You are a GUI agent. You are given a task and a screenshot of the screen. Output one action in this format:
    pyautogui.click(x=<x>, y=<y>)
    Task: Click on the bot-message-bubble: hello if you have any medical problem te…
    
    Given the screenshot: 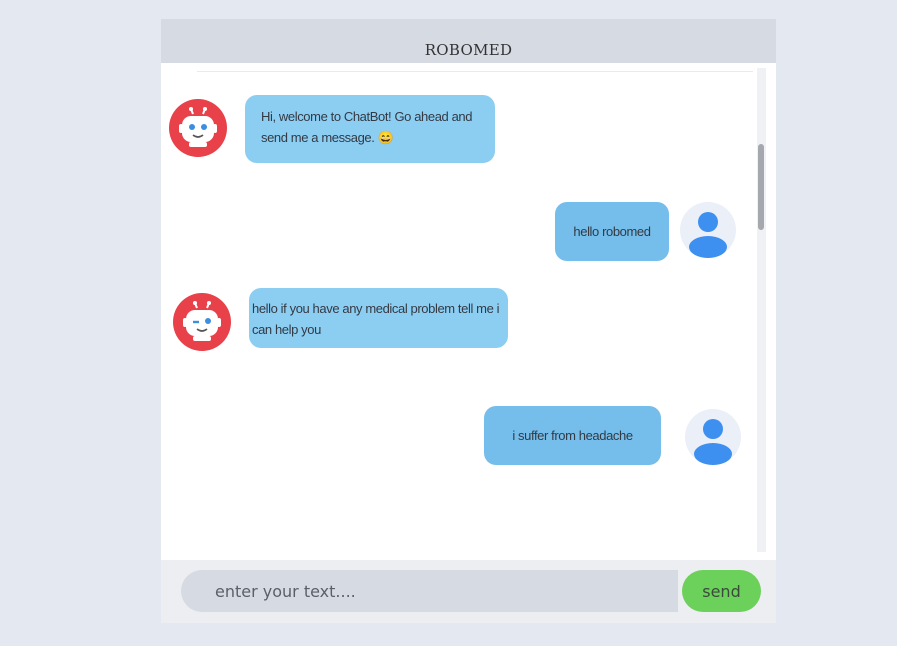 What is the action you would take?
    pyautogui.click(x=378, y=318)
    